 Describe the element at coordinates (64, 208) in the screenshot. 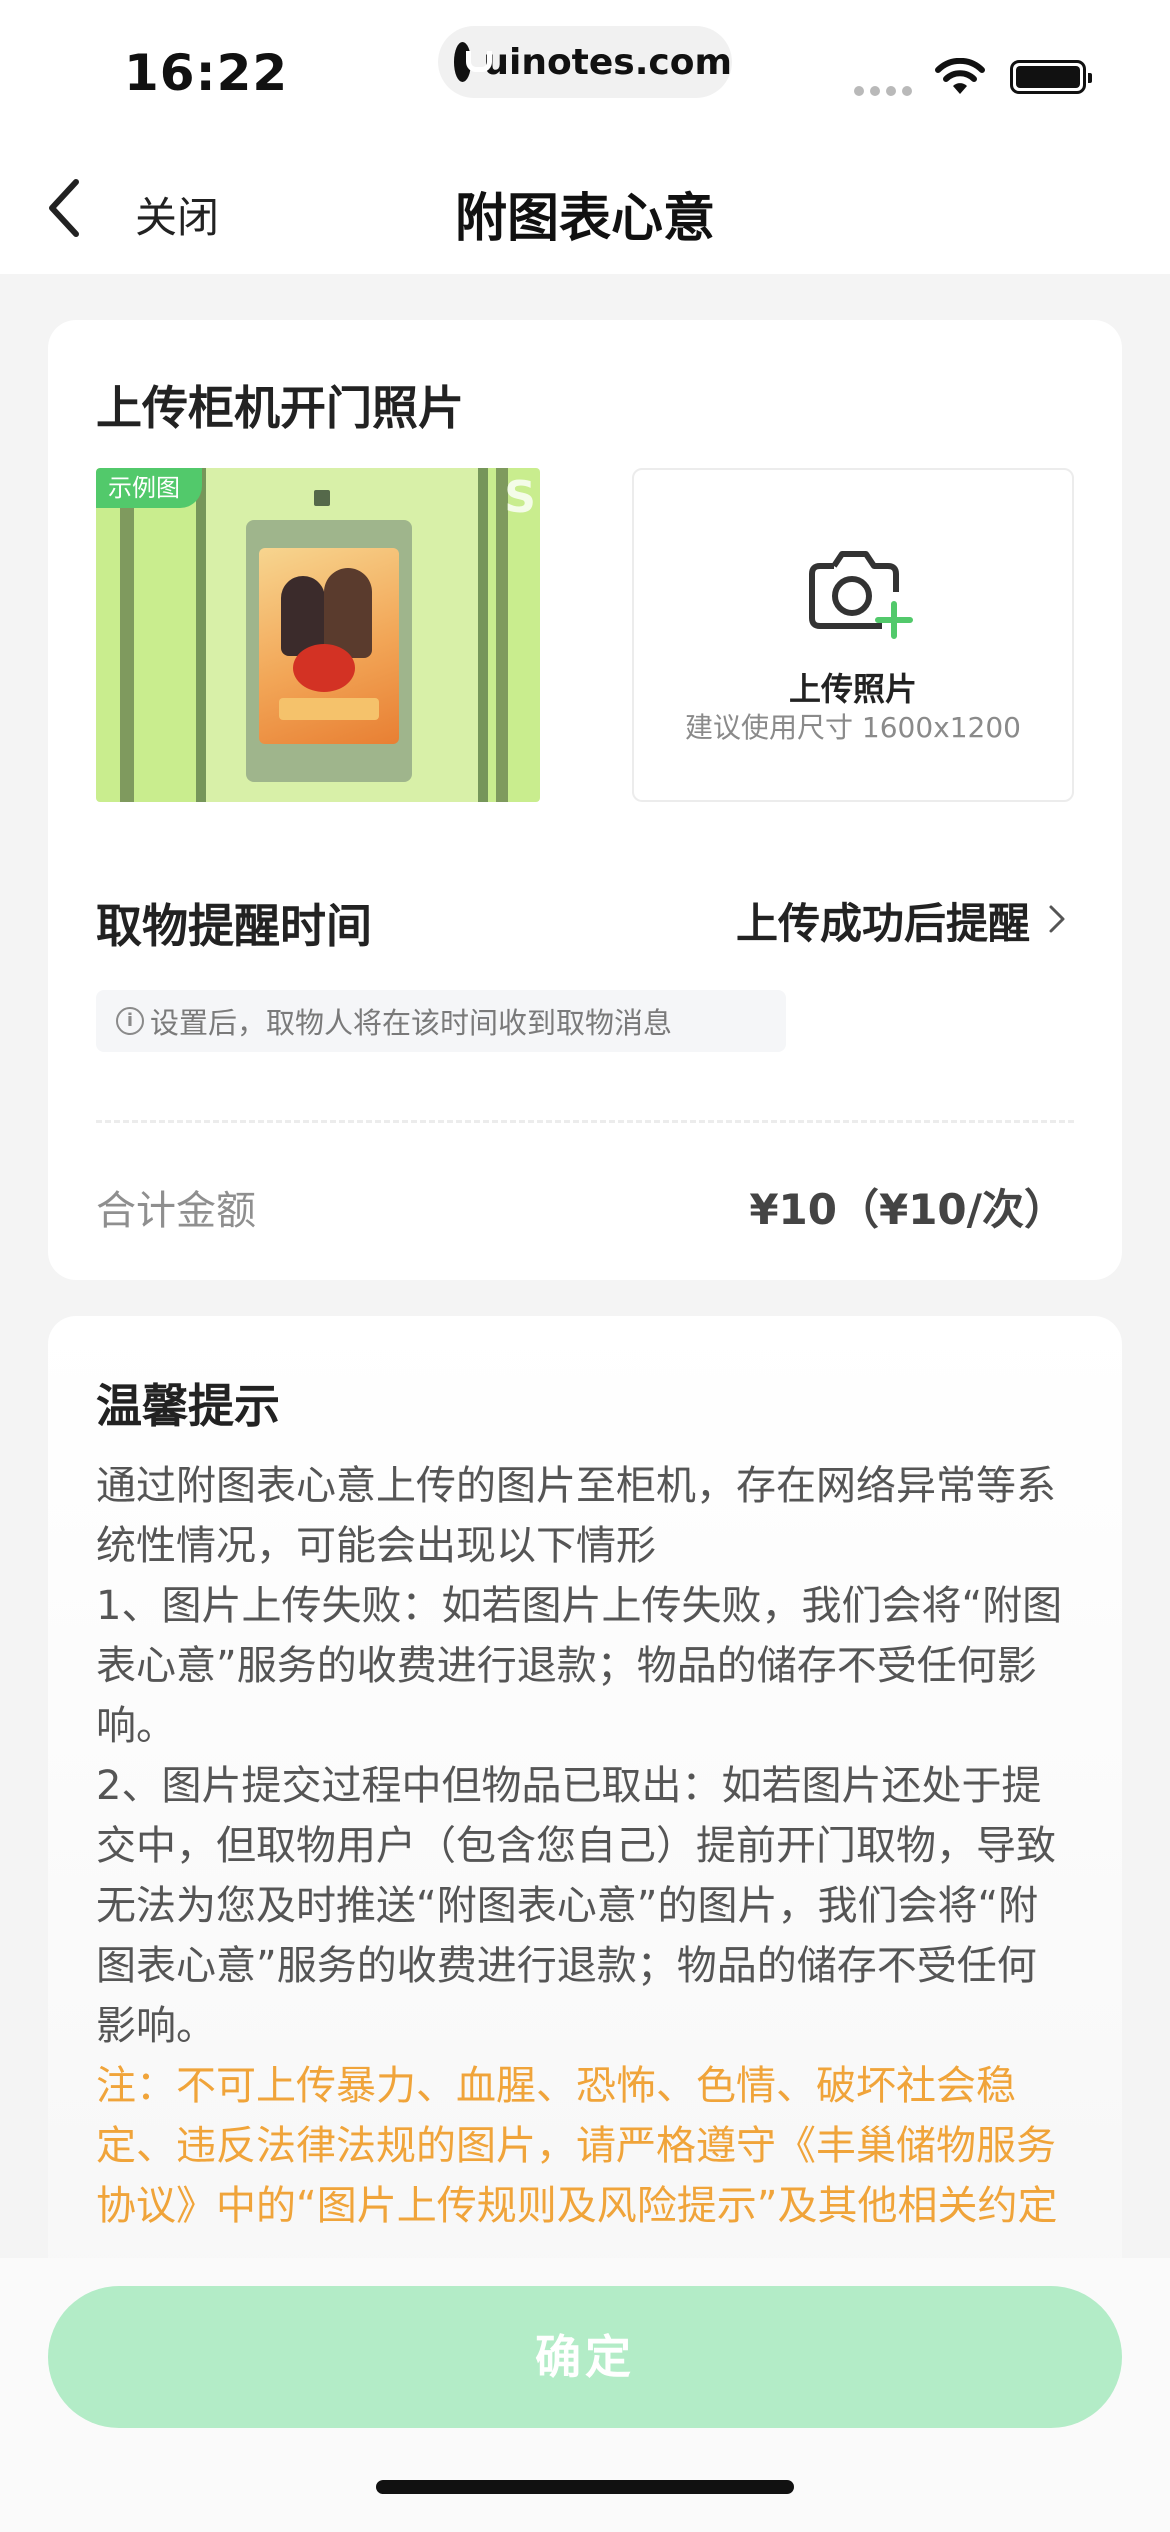

I see `back-chevron-icon` at that location.